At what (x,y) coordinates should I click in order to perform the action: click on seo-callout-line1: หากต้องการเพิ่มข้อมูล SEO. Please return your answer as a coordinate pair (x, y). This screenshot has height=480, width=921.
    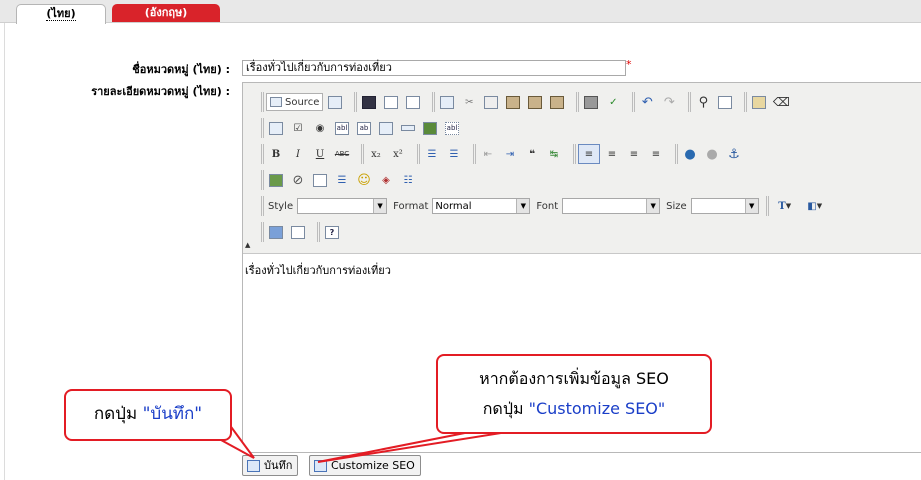
    Looking at the image, I should click on (574, 378).